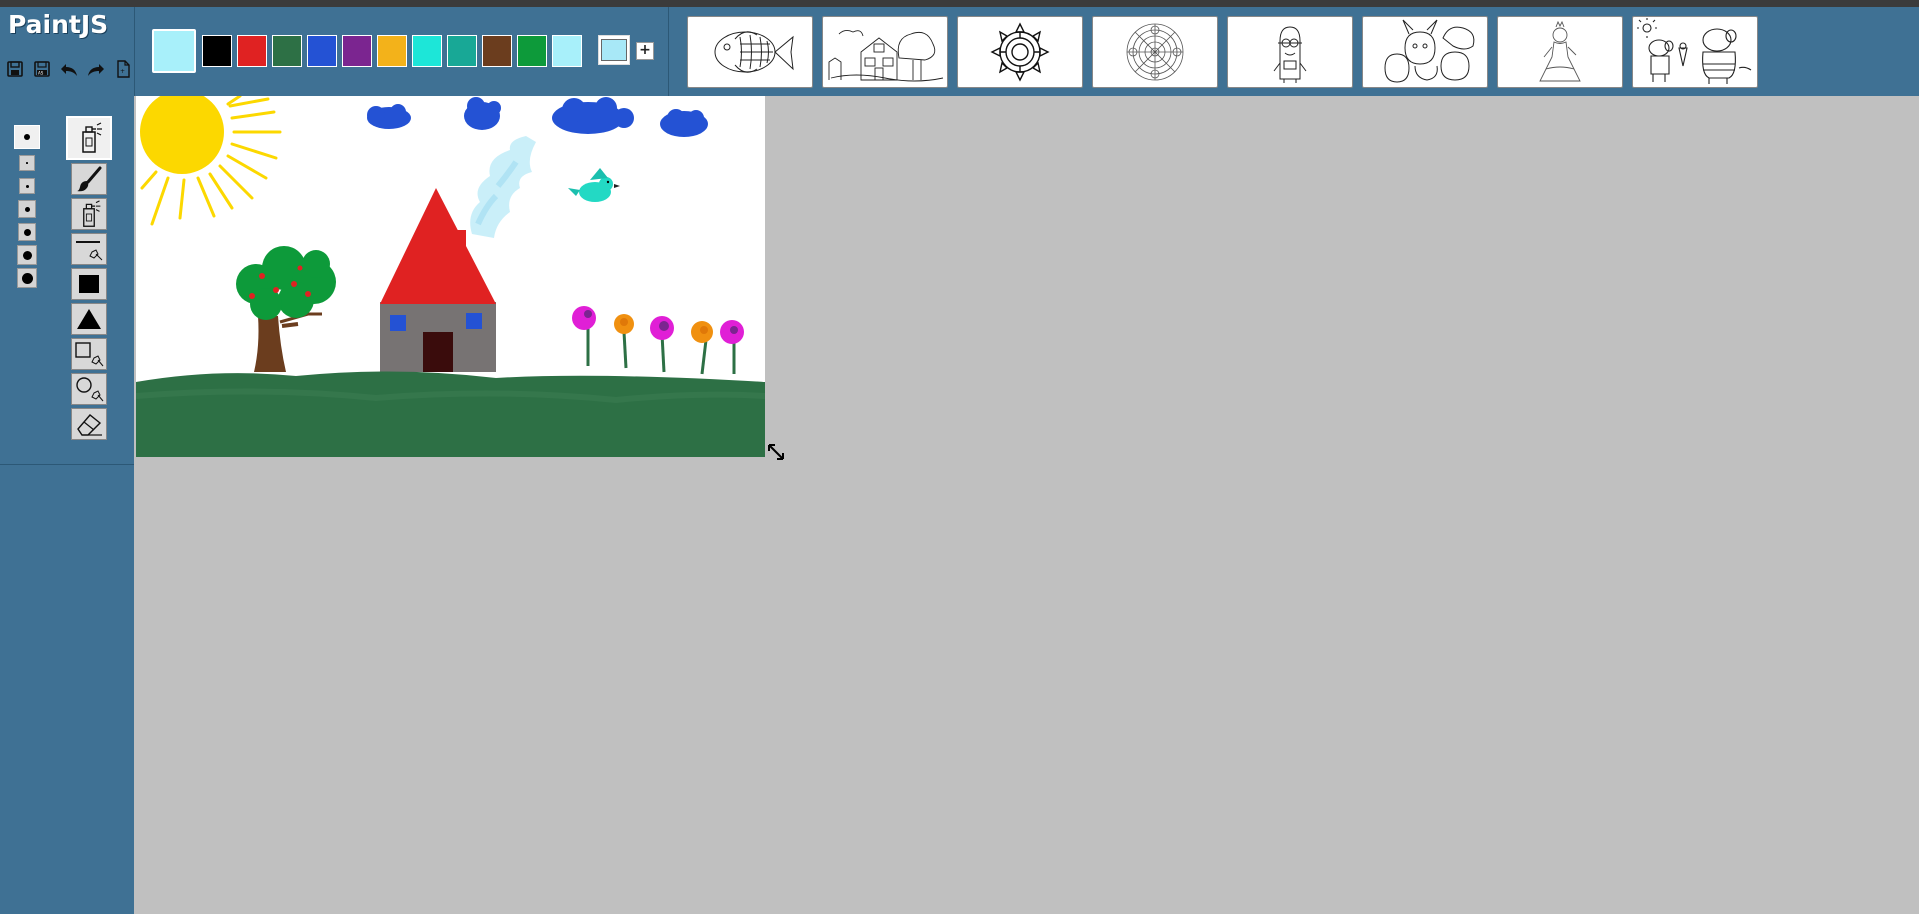 The image size is (1919, 914). I want to click on flowers-drawing, so click(658, 340).